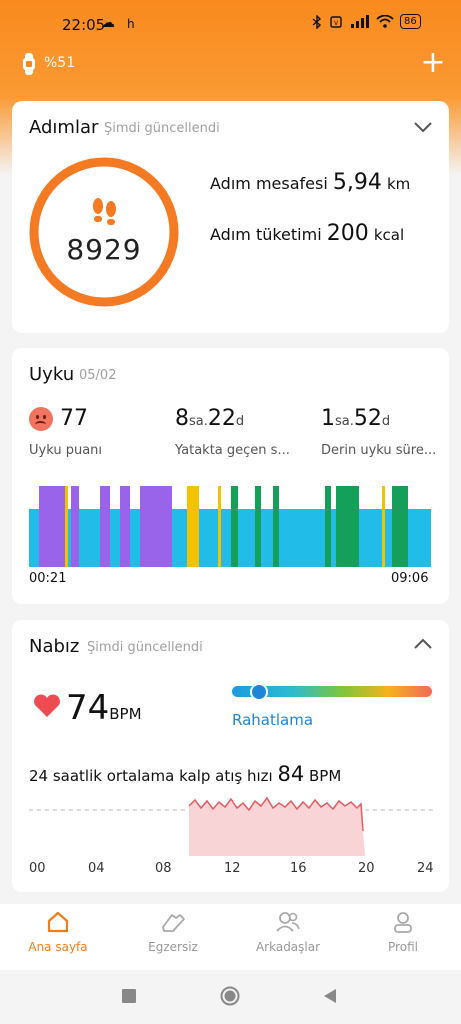 Image resolution: width=461 pixels, height=1024 pixels. I want to click on average-unit: BPM, so click(325, 776).